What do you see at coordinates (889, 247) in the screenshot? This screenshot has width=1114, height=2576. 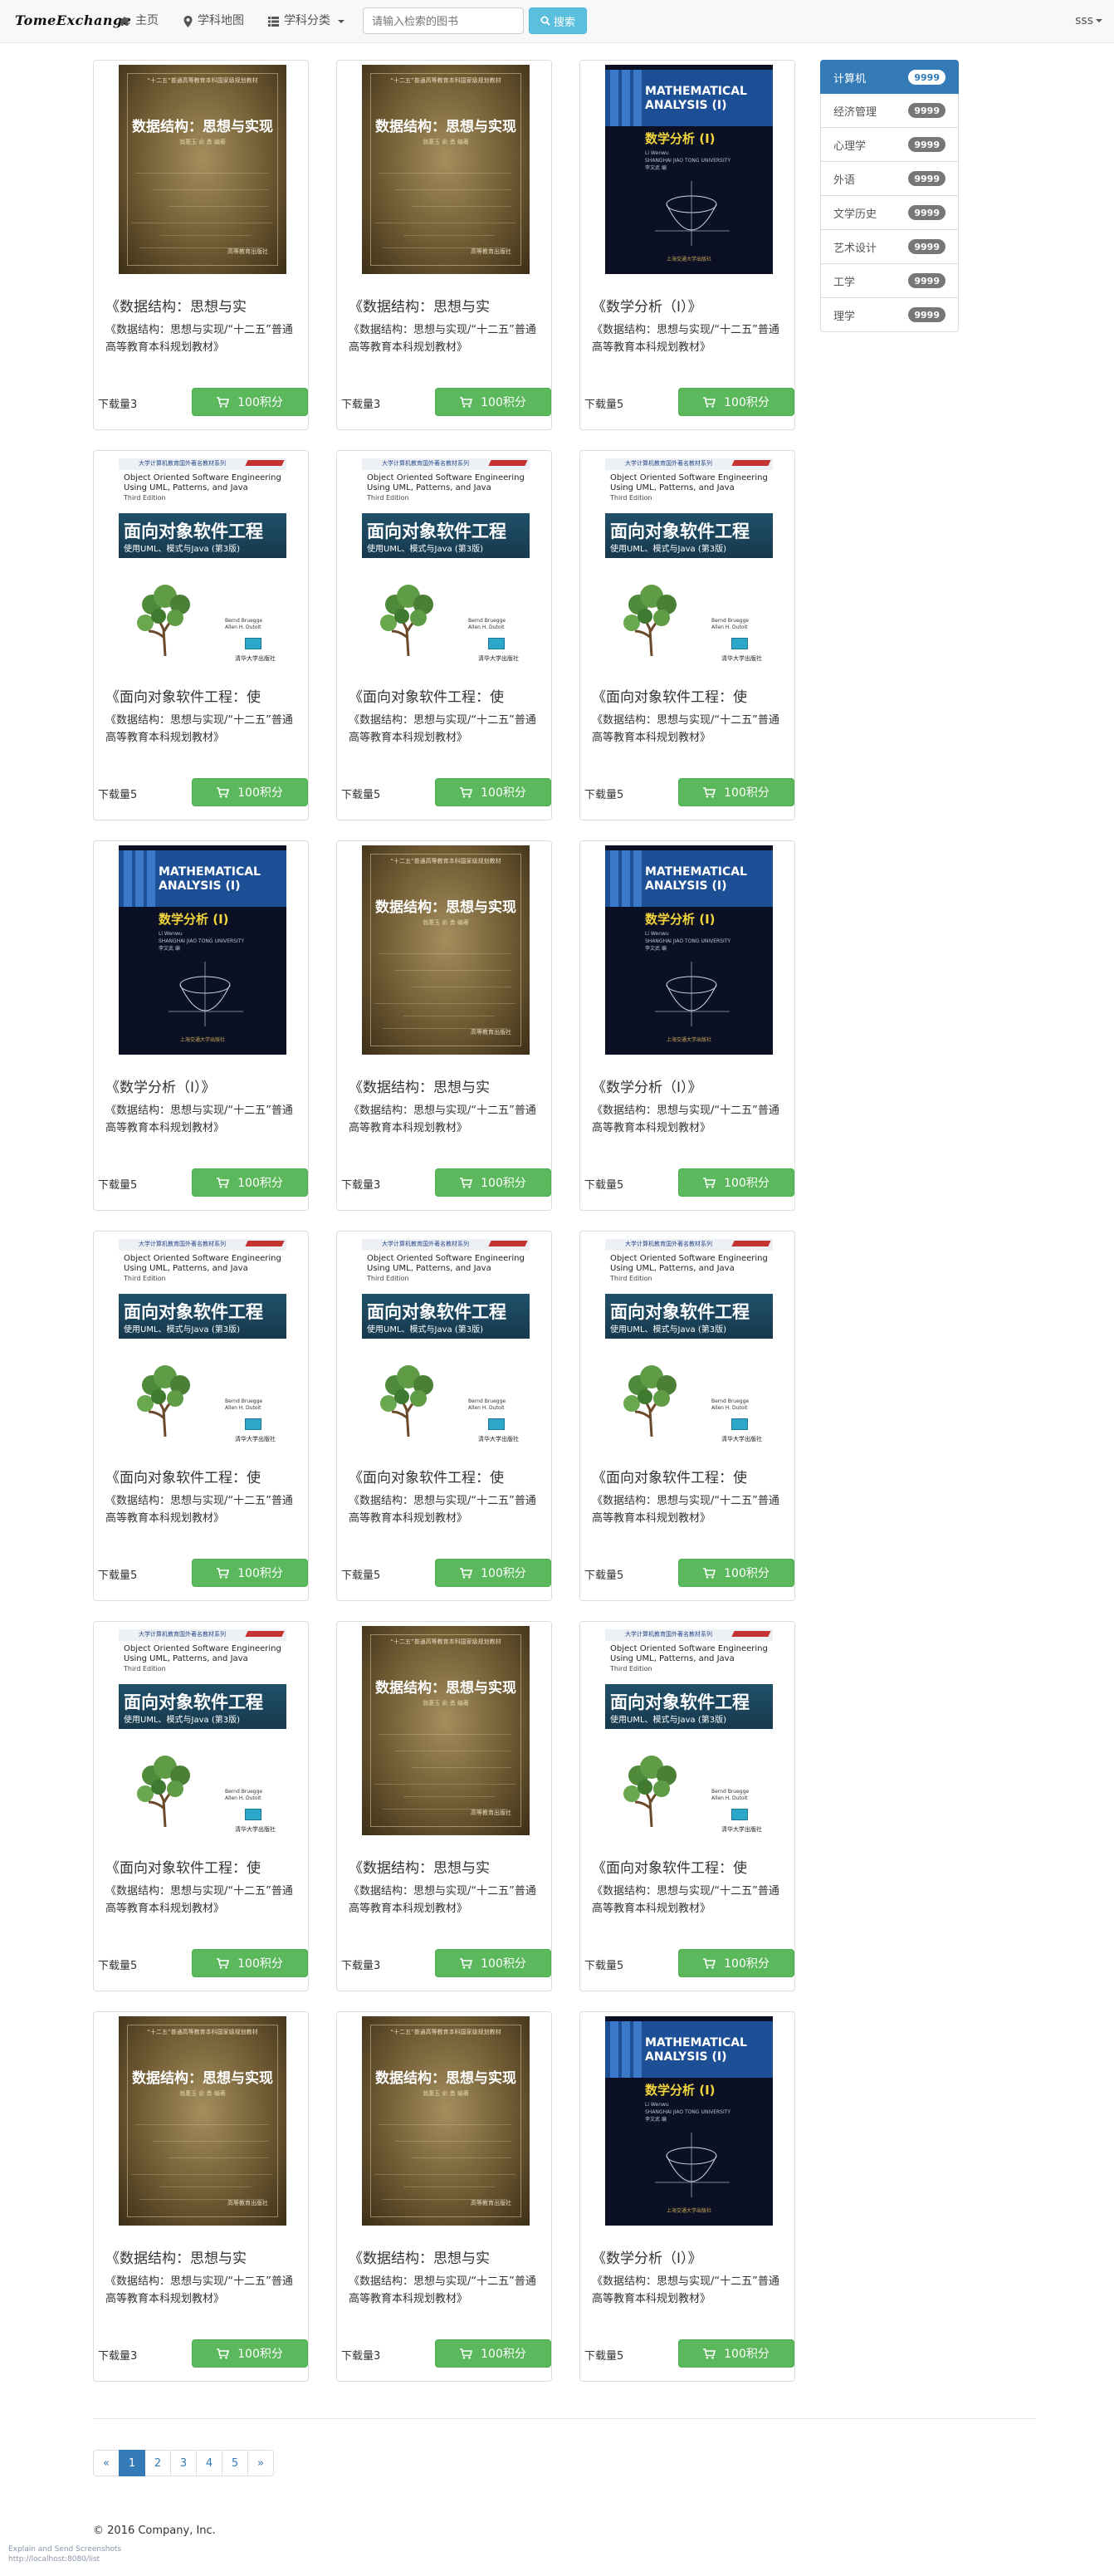 I see `sidebar-item: 艺术设计 9999` at bounding box center [889, 247].